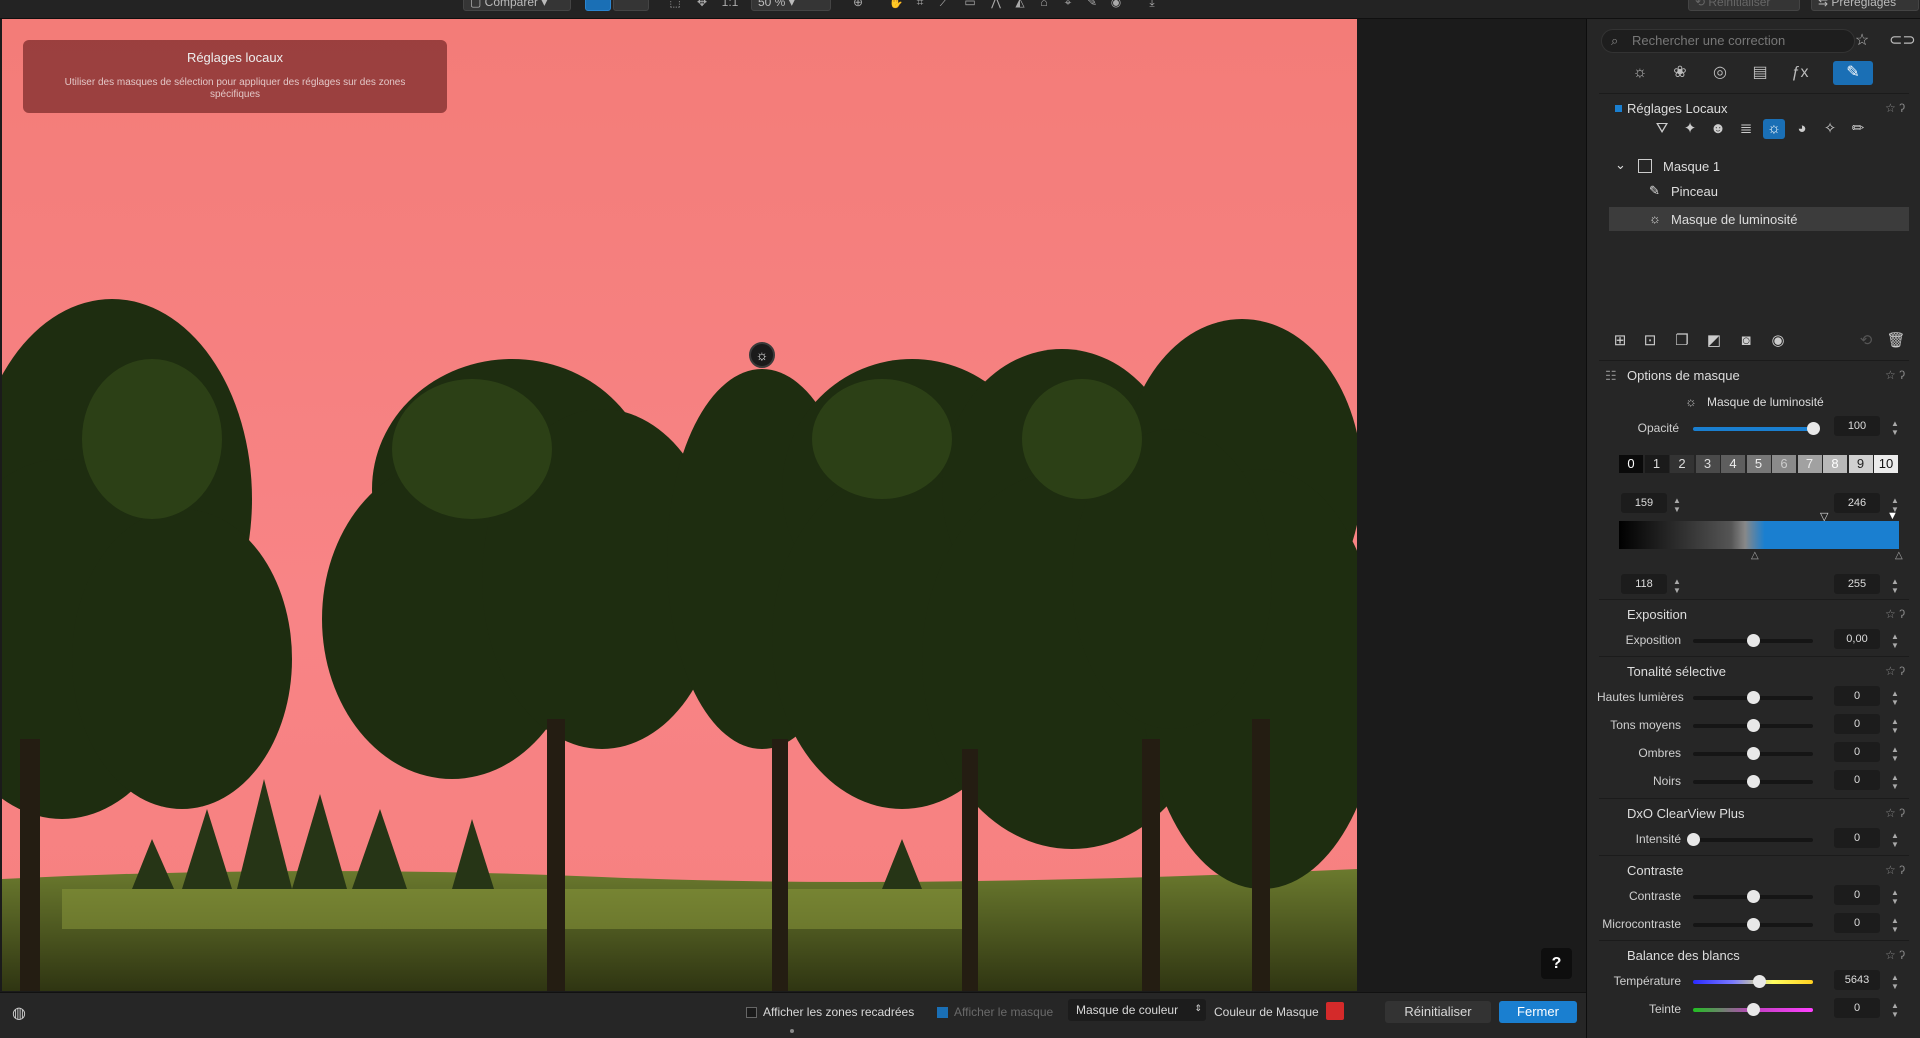 The height and width of the screenshot is (1038, 1920). I want to click on range-top-left-stepper-icon: ▲ ▼, so click(1678, 505).